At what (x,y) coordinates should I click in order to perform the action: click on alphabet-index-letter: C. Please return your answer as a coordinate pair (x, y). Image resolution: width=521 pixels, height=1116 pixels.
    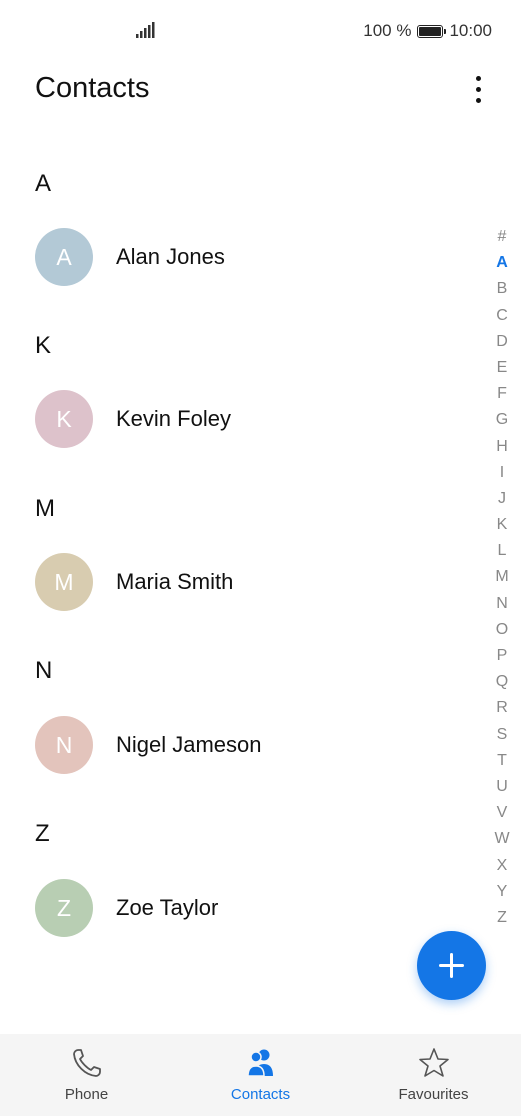
    Looking at the image, I should click on (502, 316).